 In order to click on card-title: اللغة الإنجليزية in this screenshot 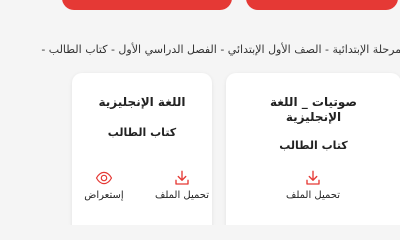, I will do `click(142, 102)`.